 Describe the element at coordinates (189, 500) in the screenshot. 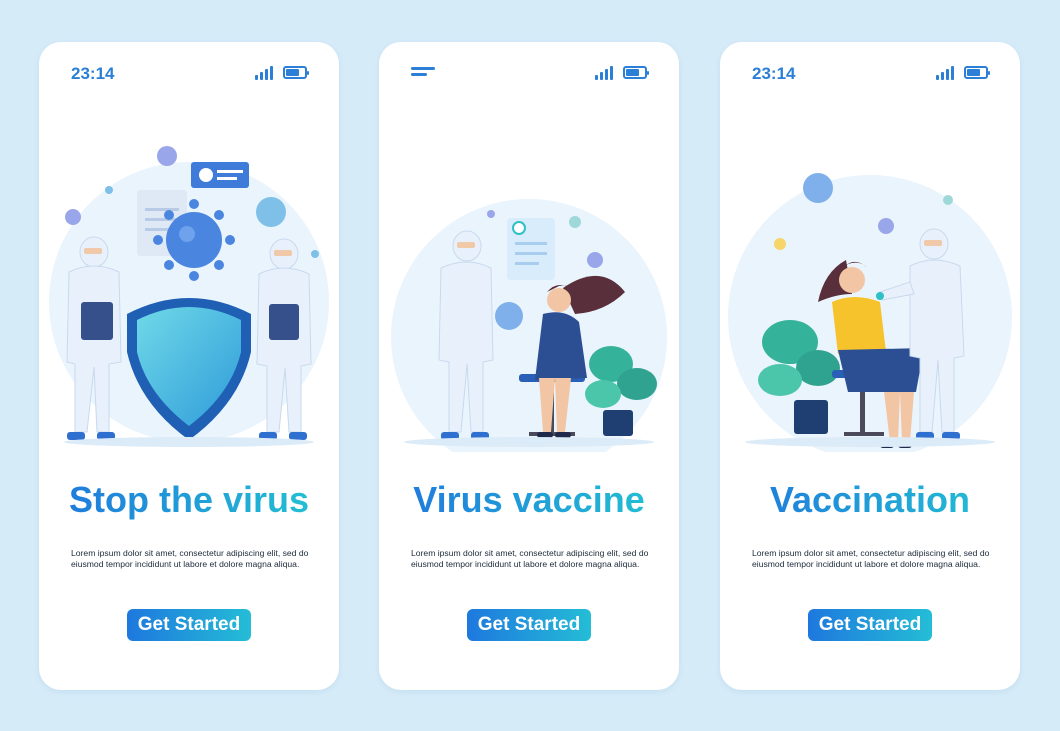

I see `screen-title: Stop the virus` at that location.